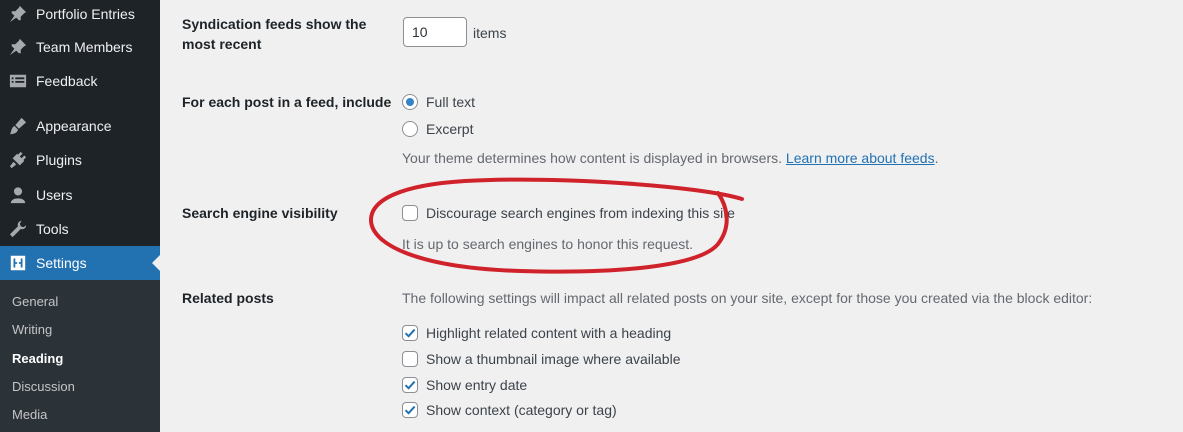 Image resolution: width=1183 pixels, height=432 pixels. I want to click on full-text-label: Full text, so click(450, 102).